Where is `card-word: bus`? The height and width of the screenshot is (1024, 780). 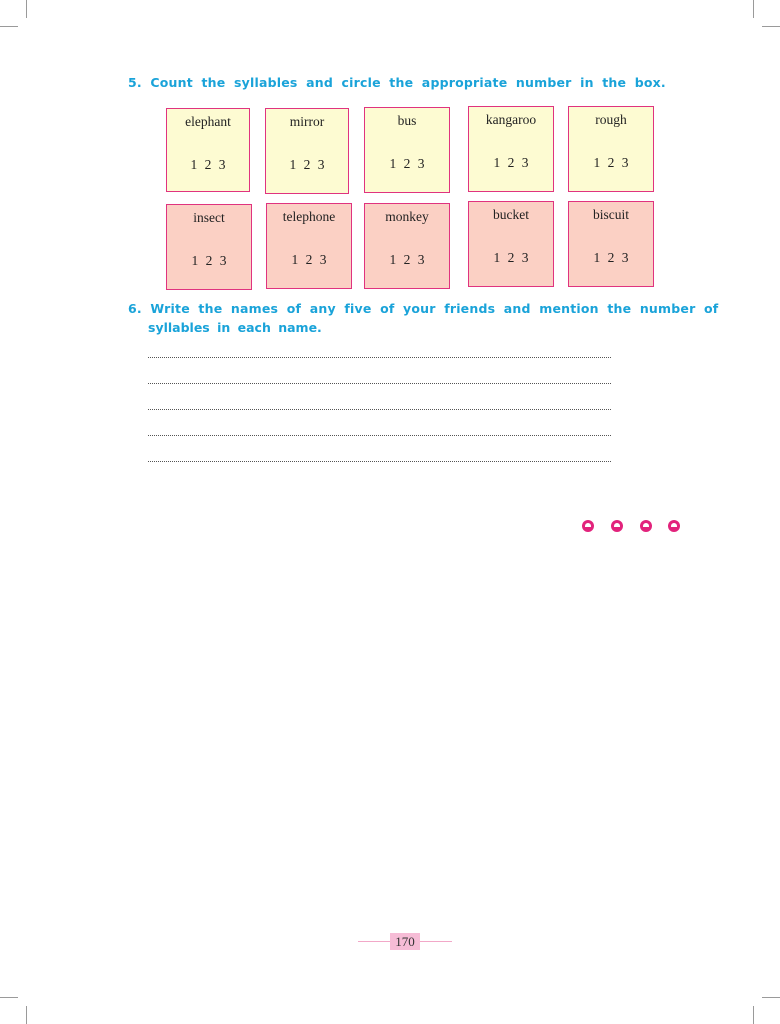
card-word: bus is located at coordinates (407, 120).